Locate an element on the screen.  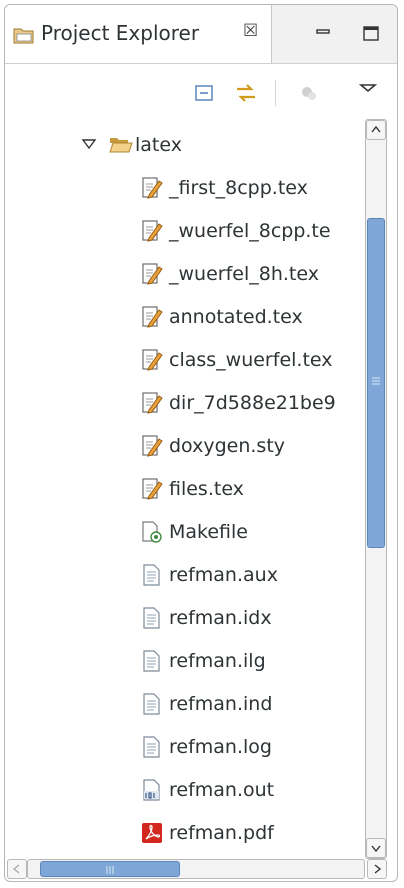
tree-item: class_wuerfel.tex is located at coordinates (185, 360).